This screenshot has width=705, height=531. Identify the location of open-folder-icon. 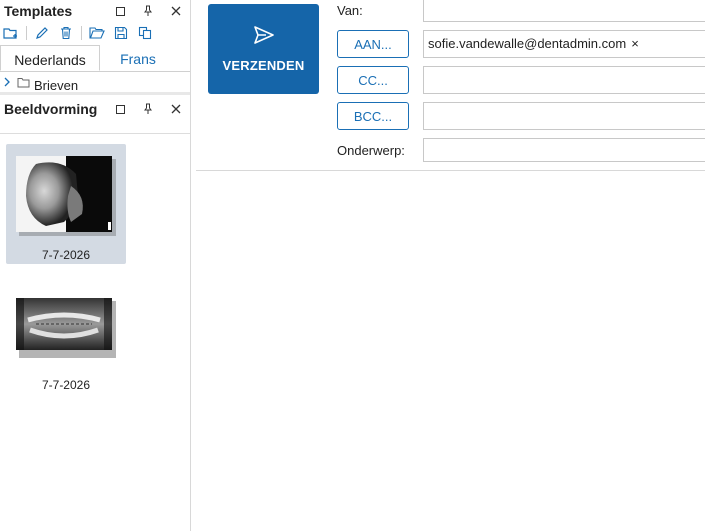
(97, 33).